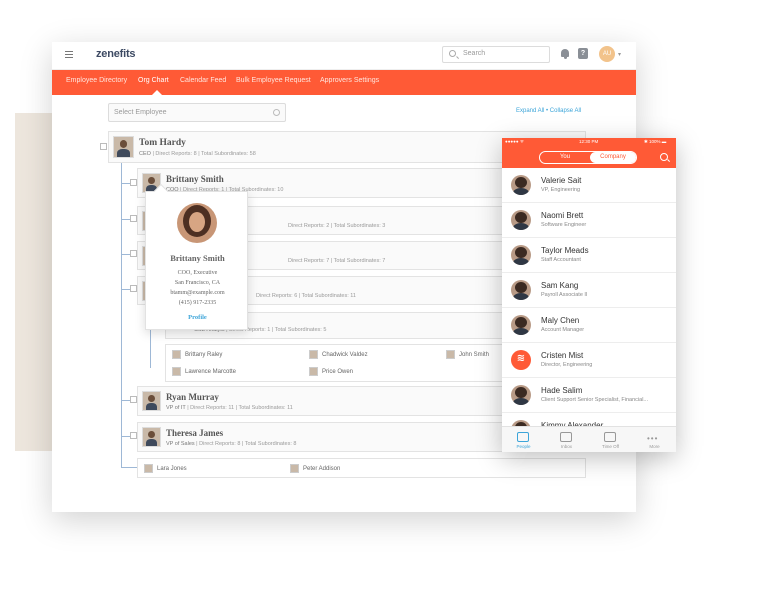  What do you see at coordinates (116, 54) in the screenshot?
I see `app-logo: zenefits` at bounding box center [116, 54].